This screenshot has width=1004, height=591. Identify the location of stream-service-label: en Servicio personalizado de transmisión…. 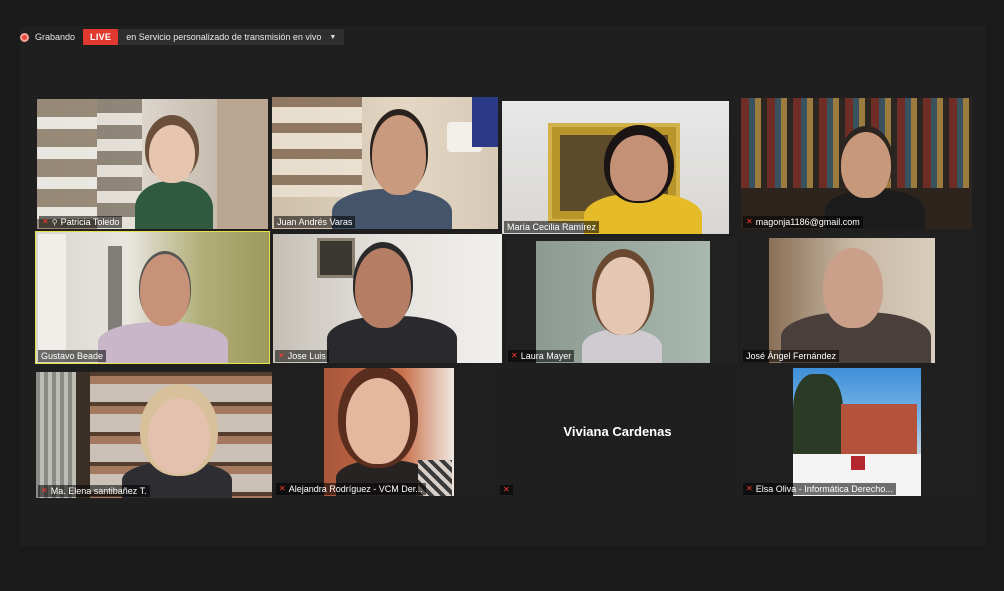
(224, 37).